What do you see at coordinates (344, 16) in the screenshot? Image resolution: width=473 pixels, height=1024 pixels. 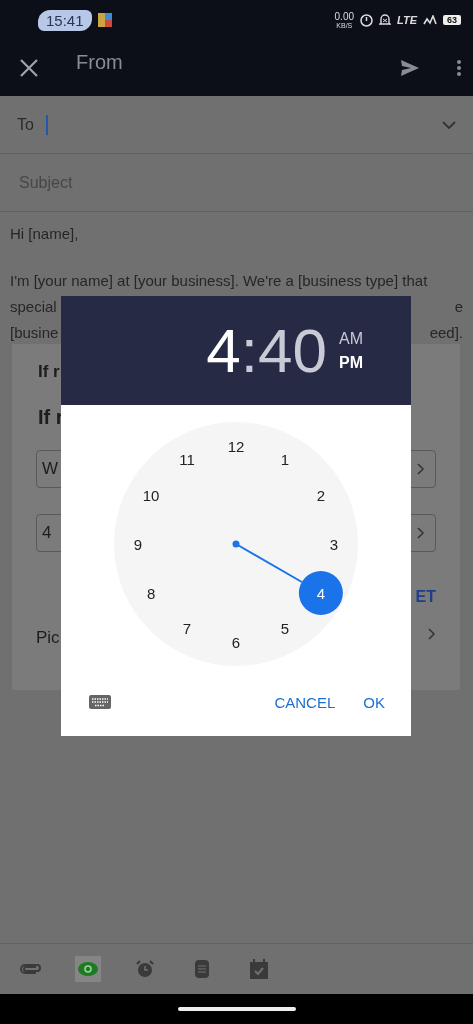 I see `network-speed: 0.00` at bounding box center [344, 16].